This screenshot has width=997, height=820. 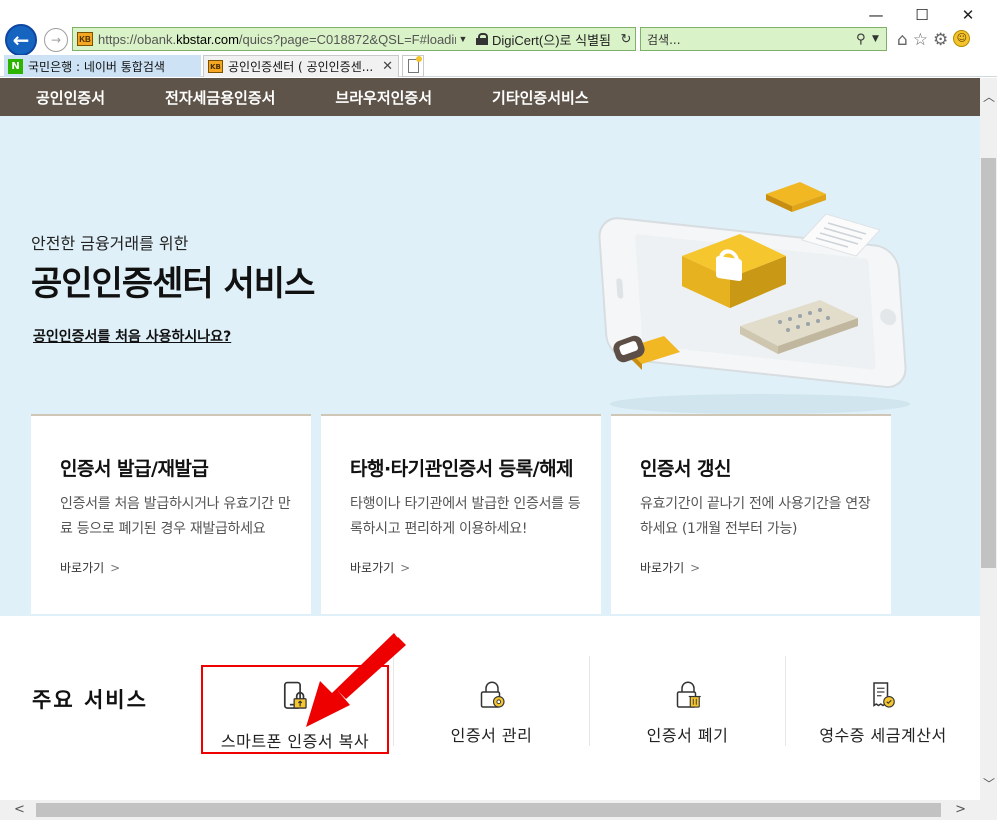 What do you see at coordinates (387, 66) in the screenshot?
I see `tab-close-icon: ✕` at bounding box center [387, 66].